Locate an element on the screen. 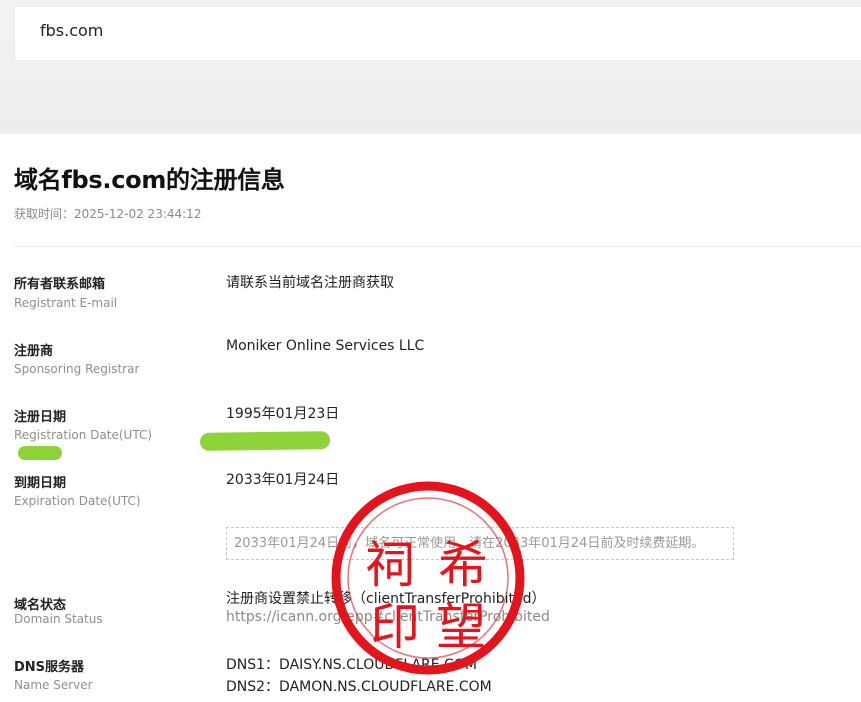 The height and width of the screenshot is (702, 861). seal-stamp: 祠 希 印 望 is located at coordinates (428, 578).